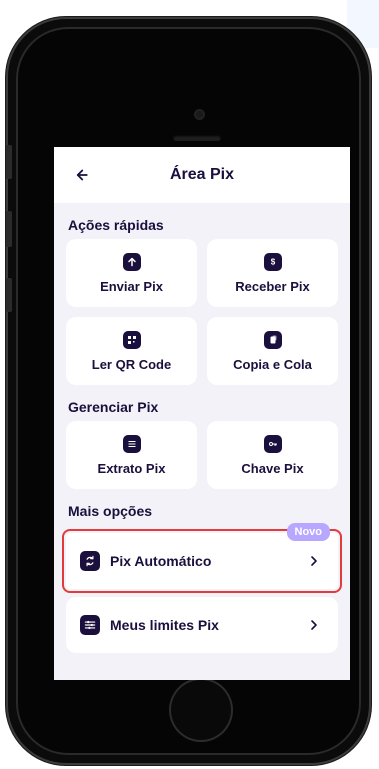  What do you see at coordinates (9, 229) in the screenshot?
I see `volume-up-button` at bounding box center [9, 229].